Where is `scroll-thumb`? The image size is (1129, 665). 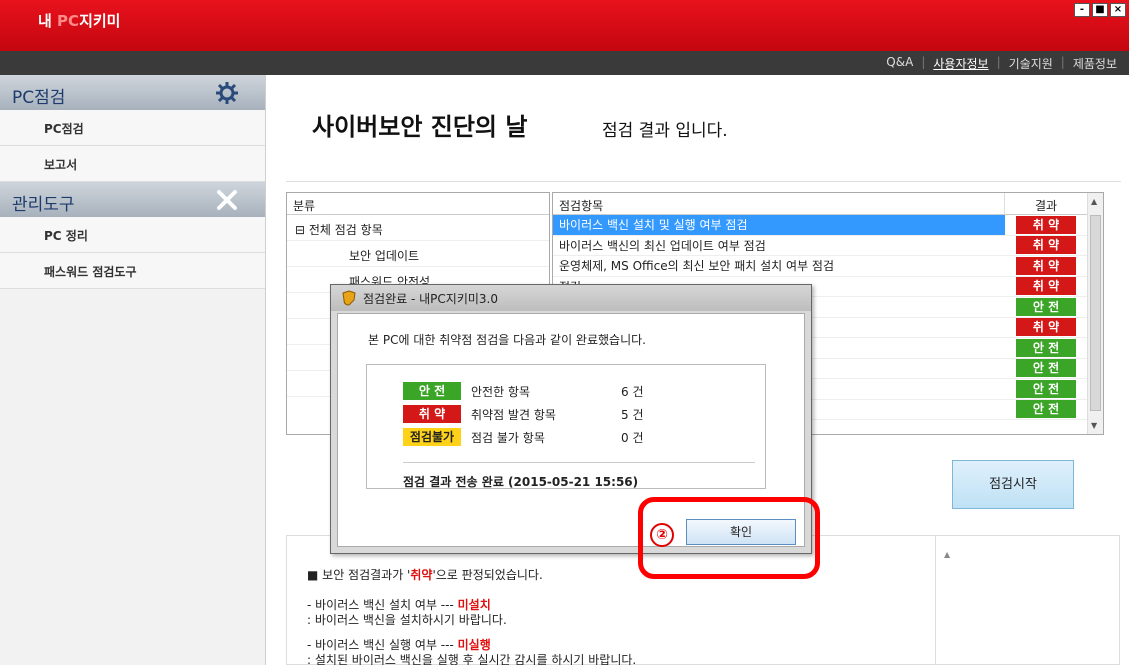
scroll-thumb is located at coordinates (1095, 313).